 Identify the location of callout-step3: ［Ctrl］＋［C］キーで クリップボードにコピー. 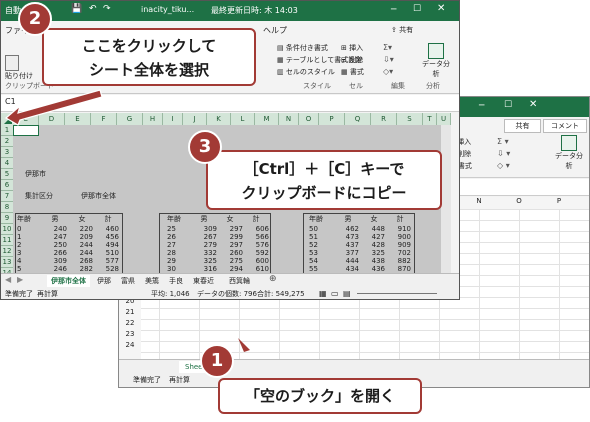
(324, 180).